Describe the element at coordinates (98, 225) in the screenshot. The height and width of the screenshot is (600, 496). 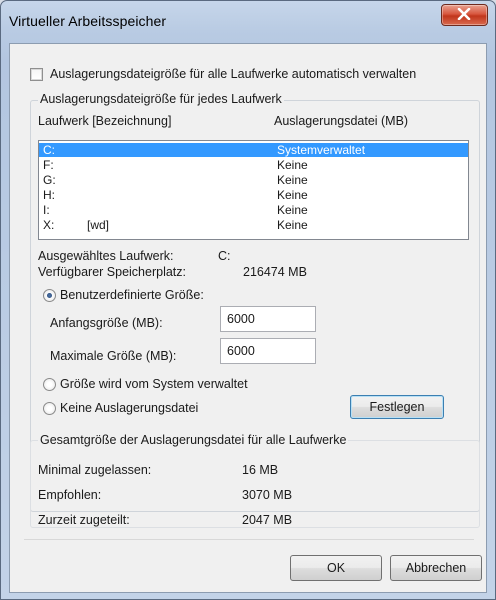
I see `drive-label: [wd]` at that location.